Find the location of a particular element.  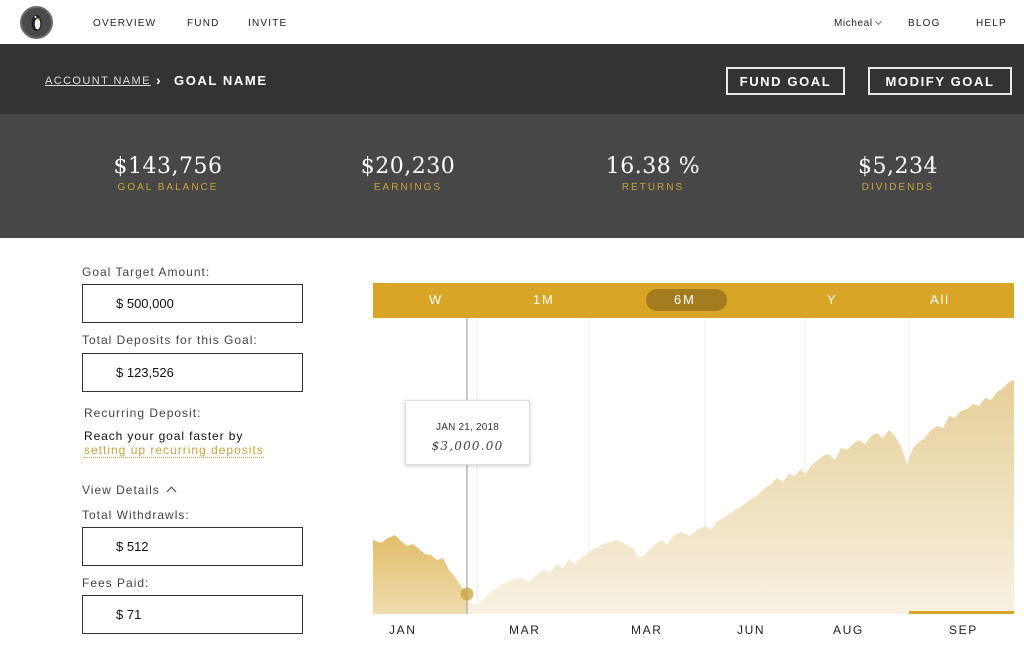

cursor-dot is located at coordinates (467, 594).